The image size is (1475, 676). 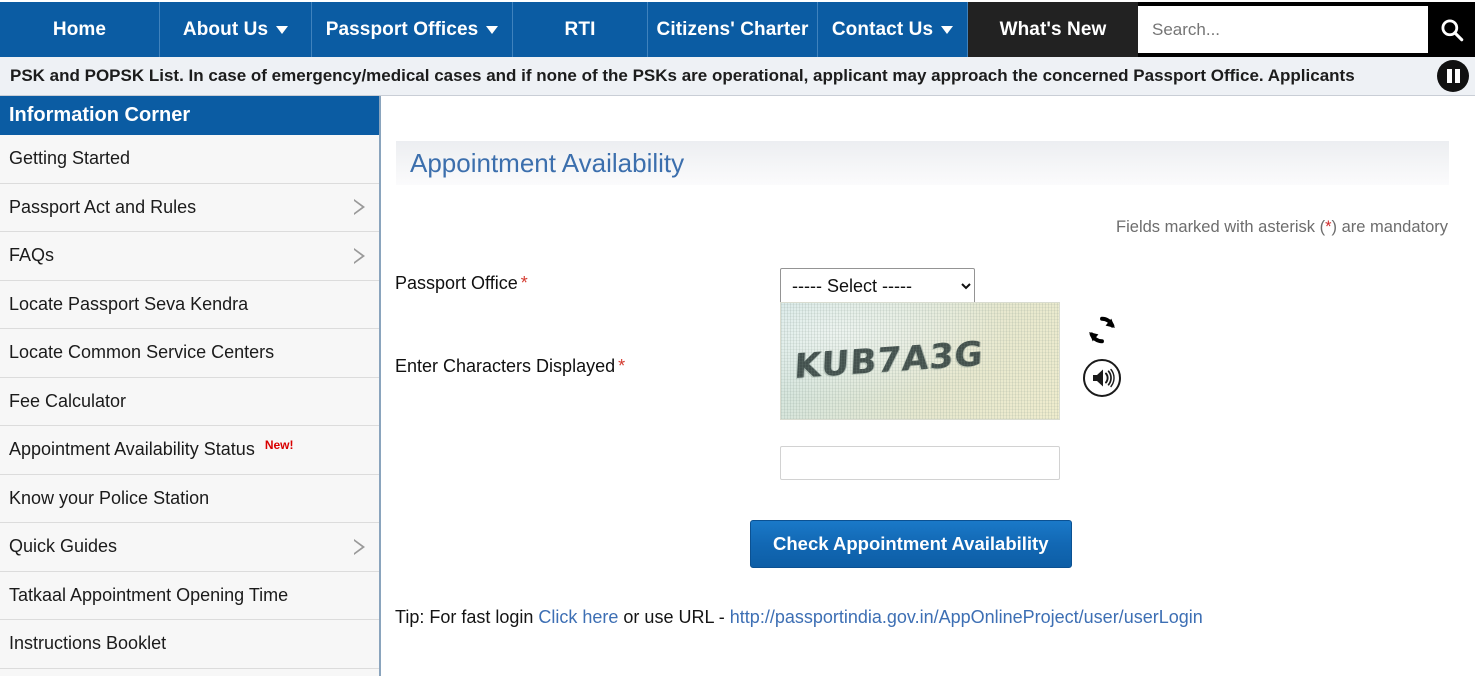 I want to click on captcha-row: Enter Characters Displayed * KUB7A3G, so click(x=928, y=361).